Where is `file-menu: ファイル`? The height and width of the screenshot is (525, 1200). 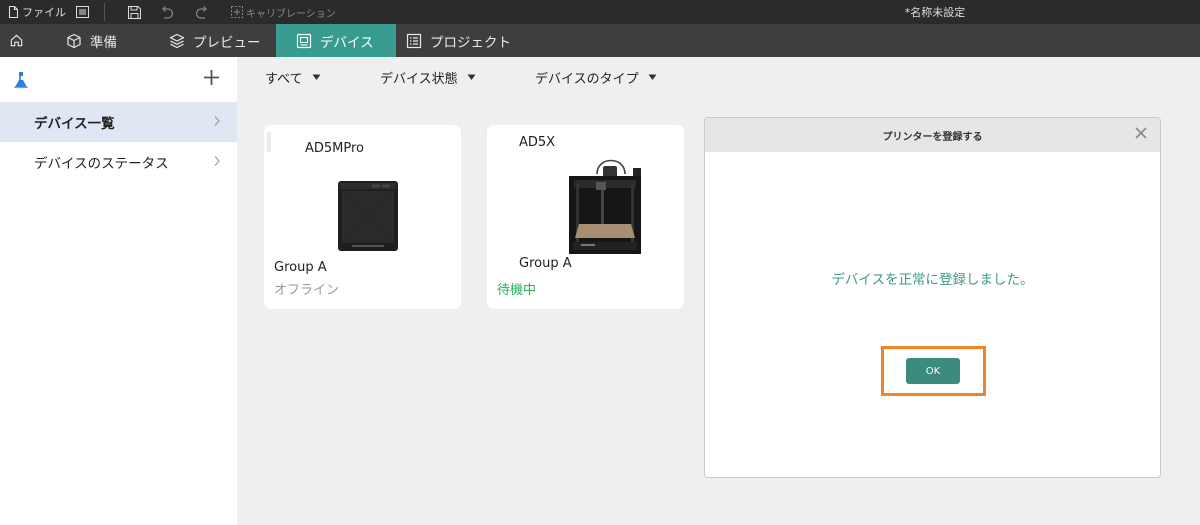
file-menu: ファイル is located at coordinates (37, 12).